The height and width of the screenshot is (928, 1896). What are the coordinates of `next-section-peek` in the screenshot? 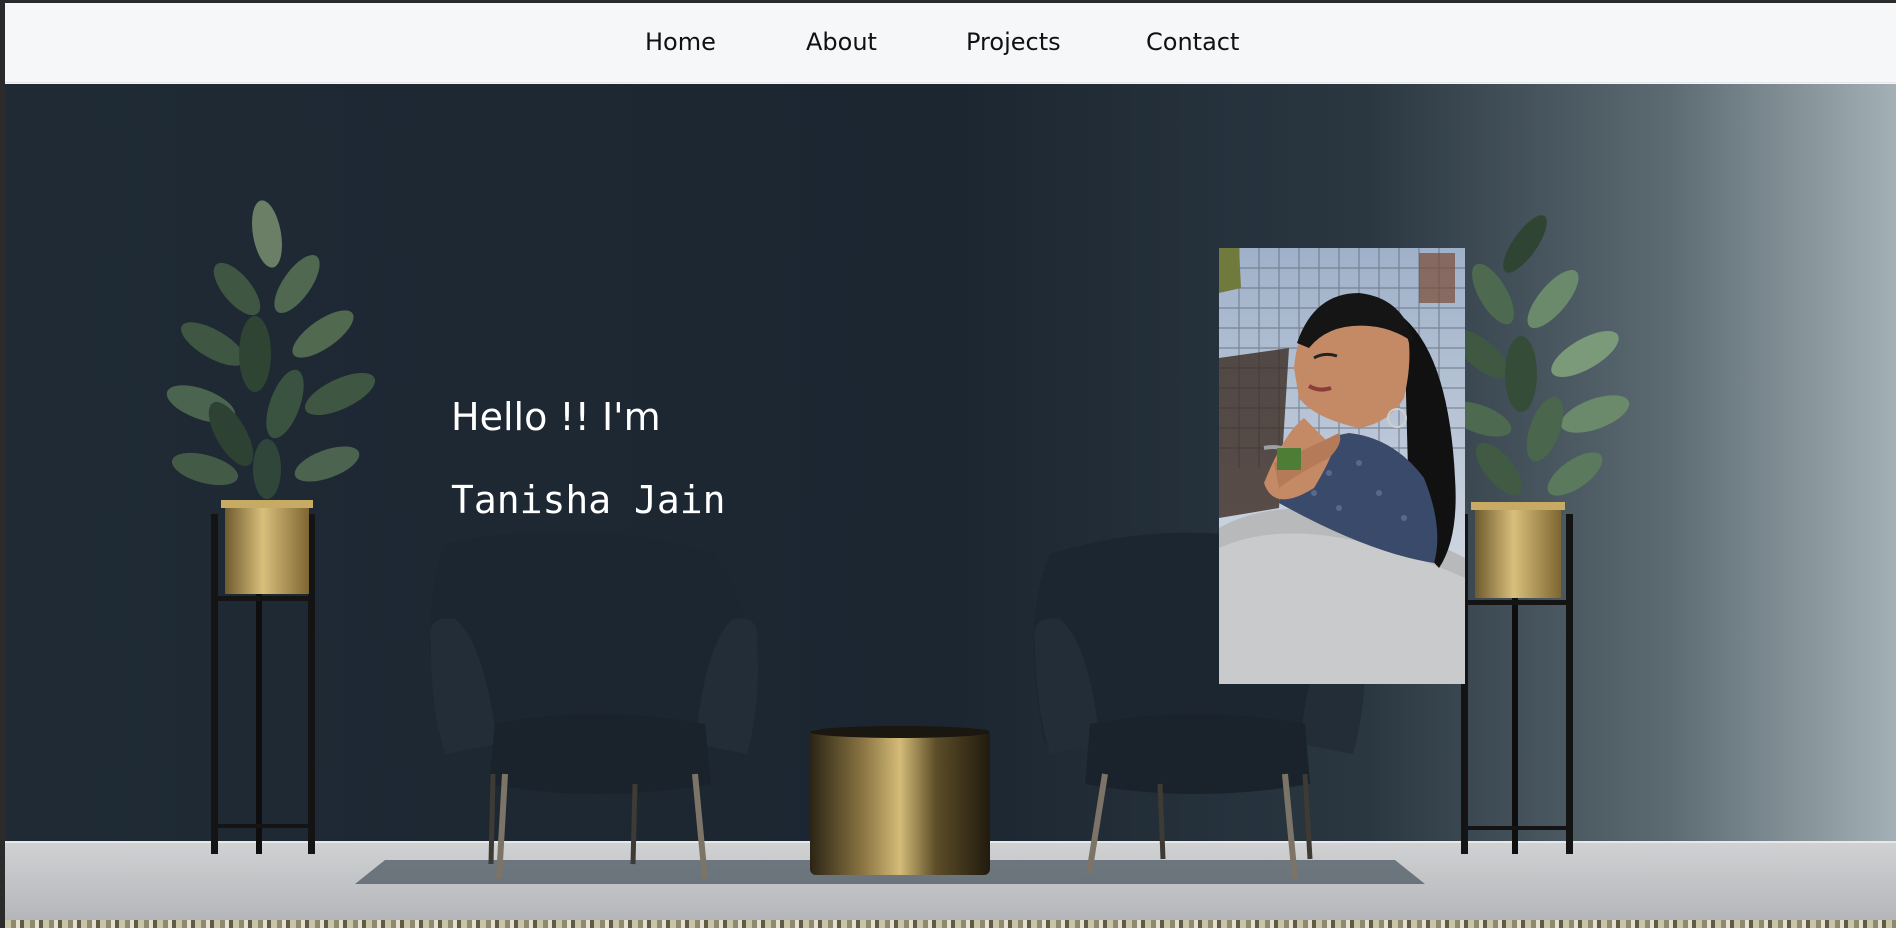 It's located at (950, 924).